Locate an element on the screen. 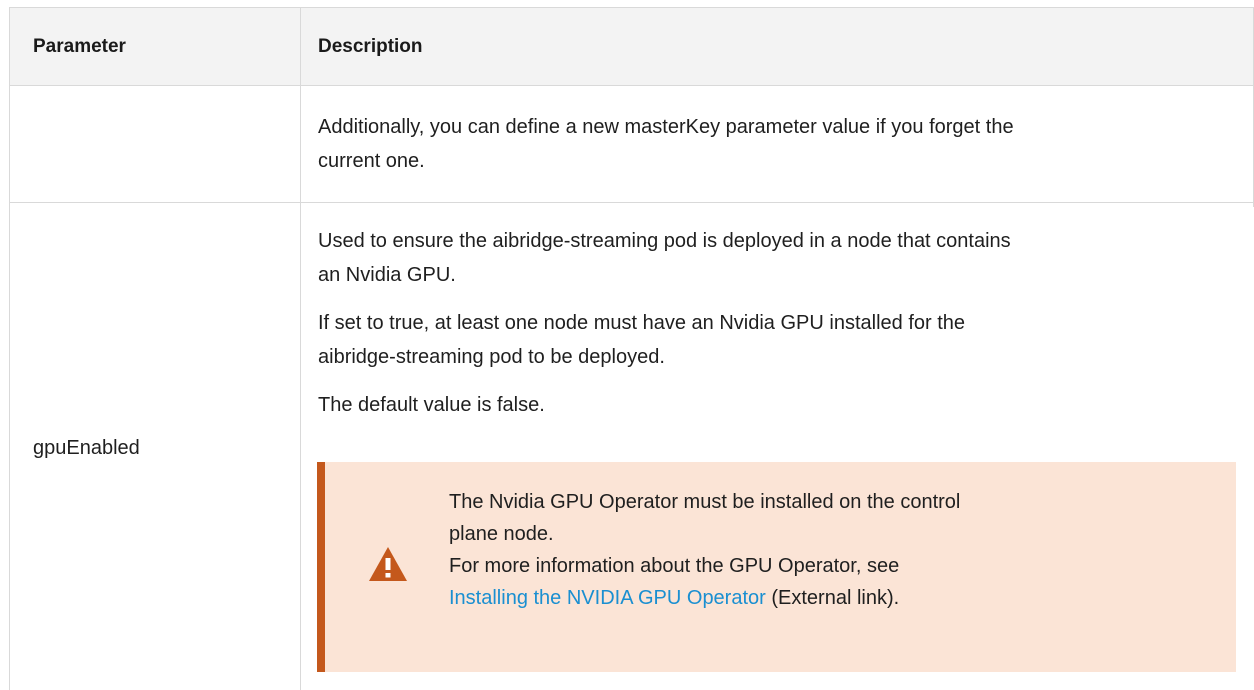  row2-desc-p3: The default value is false. is located at coordinates (431, 405).